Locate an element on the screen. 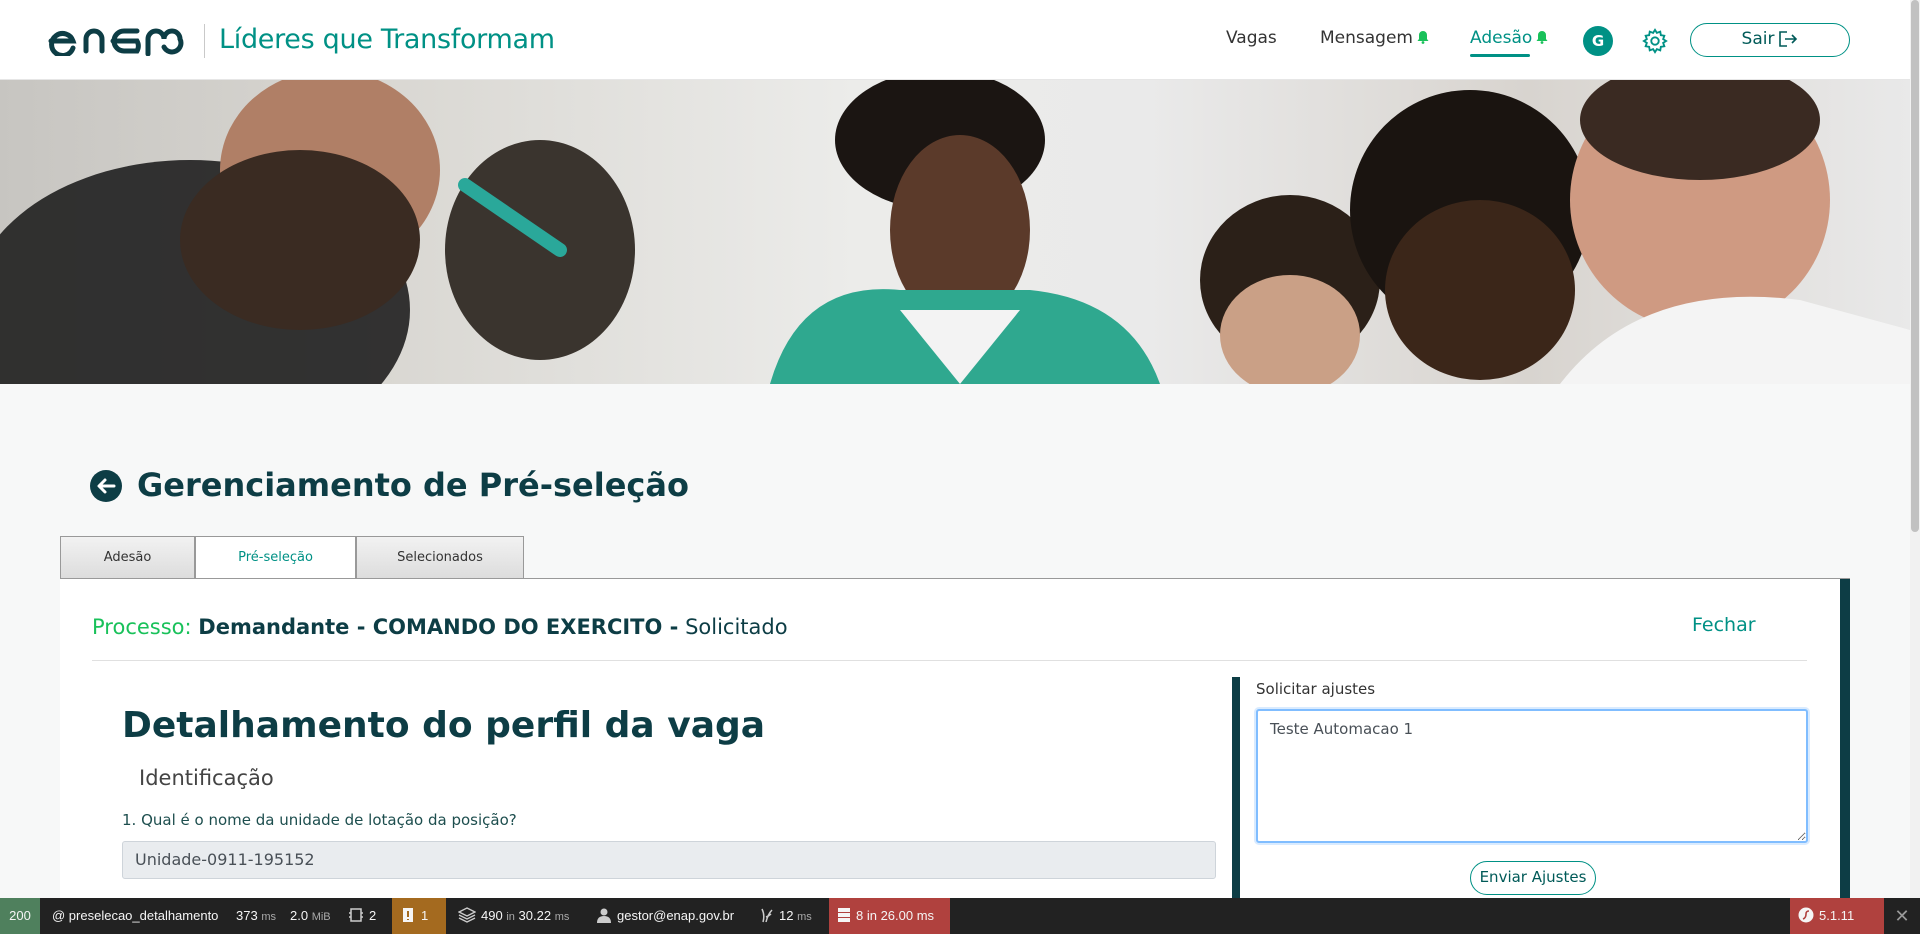 This screenshot has width=1920, height=934. card-accent-bar is located at coordinates (1845, 739).